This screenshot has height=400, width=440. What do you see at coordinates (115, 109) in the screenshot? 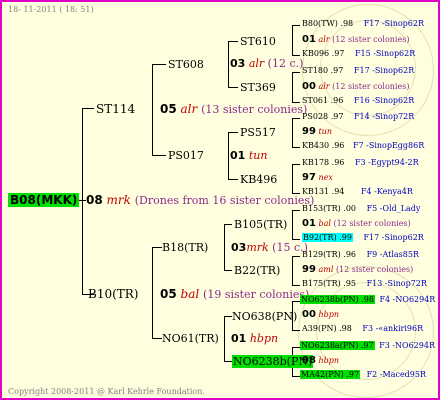
I see `left-sire: ST114` at bounding box center [115, 109].